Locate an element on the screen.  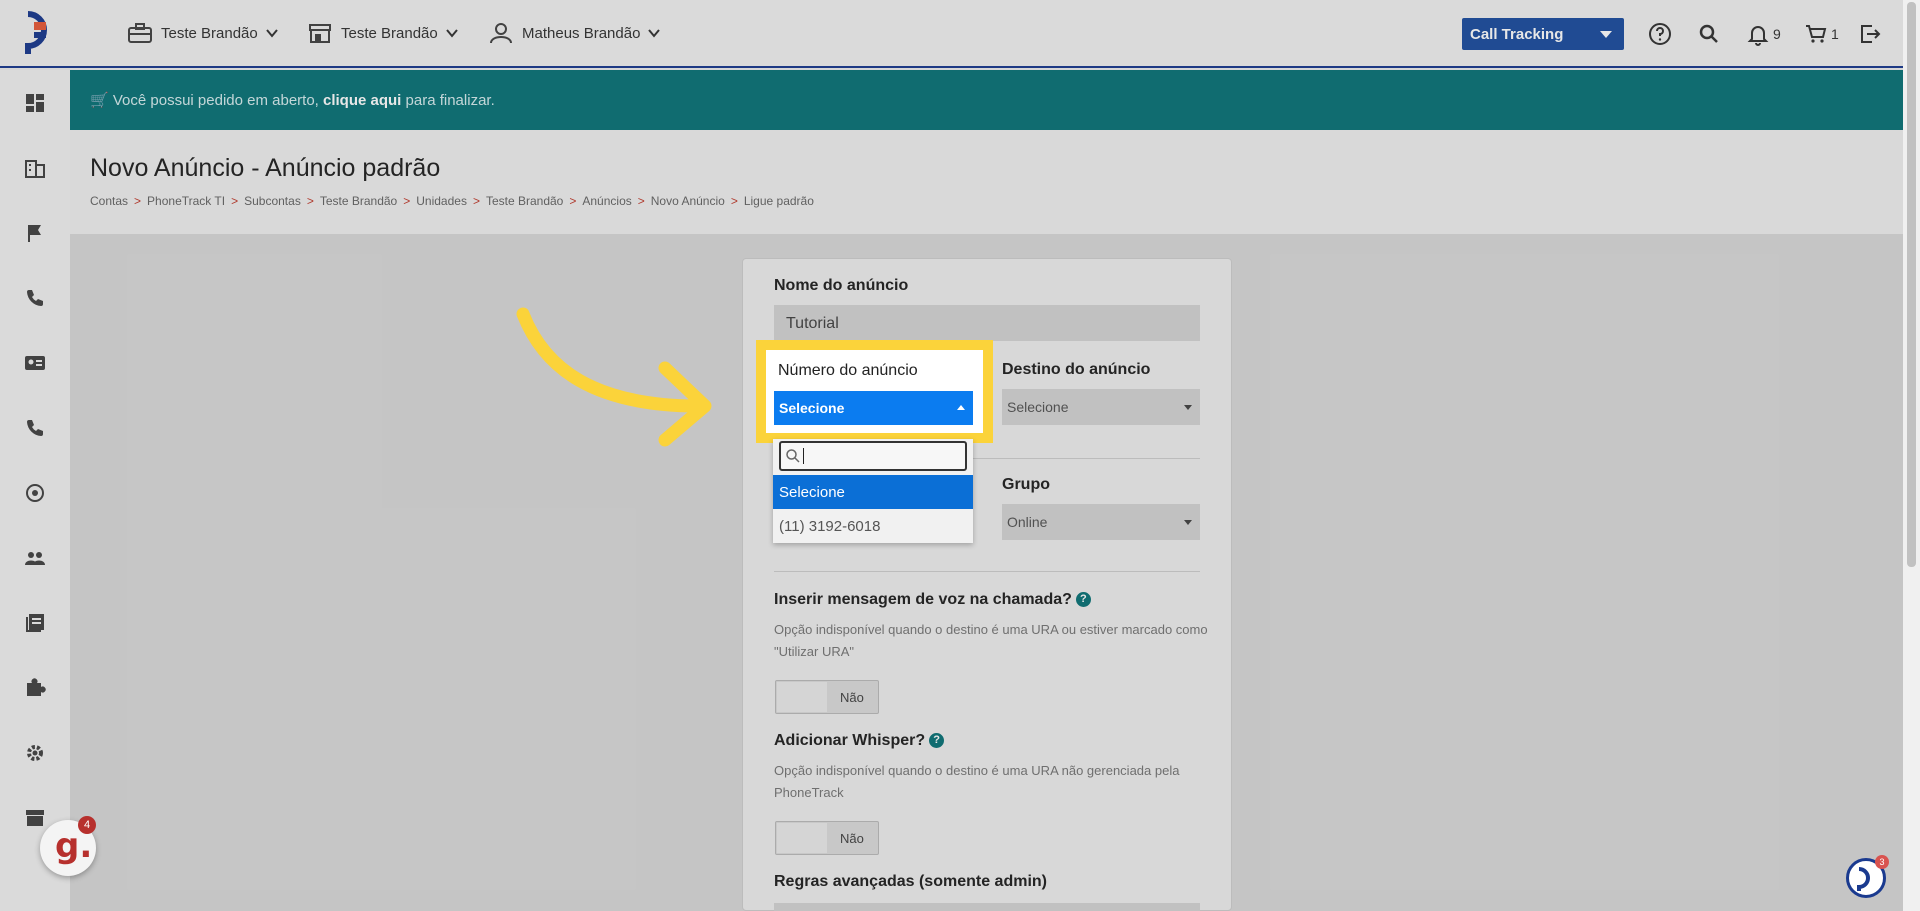
number-dropdown: Selecione (11) 3192-6018 is located at coordinates (873, 491).